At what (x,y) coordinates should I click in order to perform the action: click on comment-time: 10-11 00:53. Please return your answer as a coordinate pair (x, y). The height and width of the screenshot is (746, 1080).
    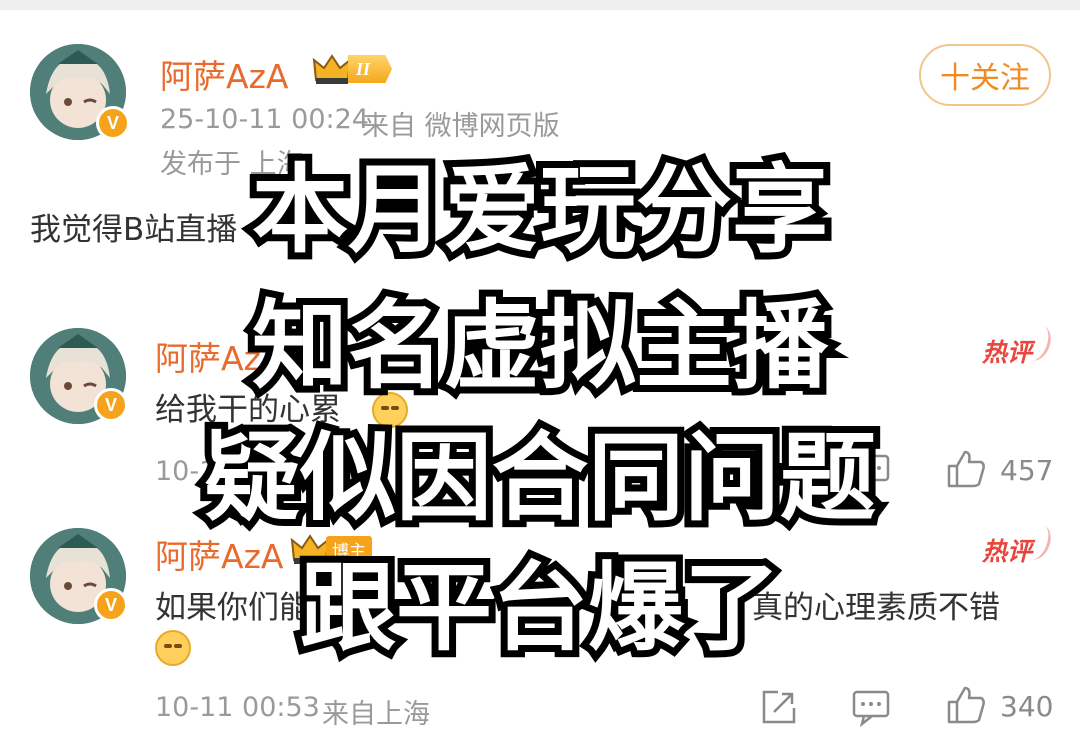
    Looking at the image, I should click on (237, 707).